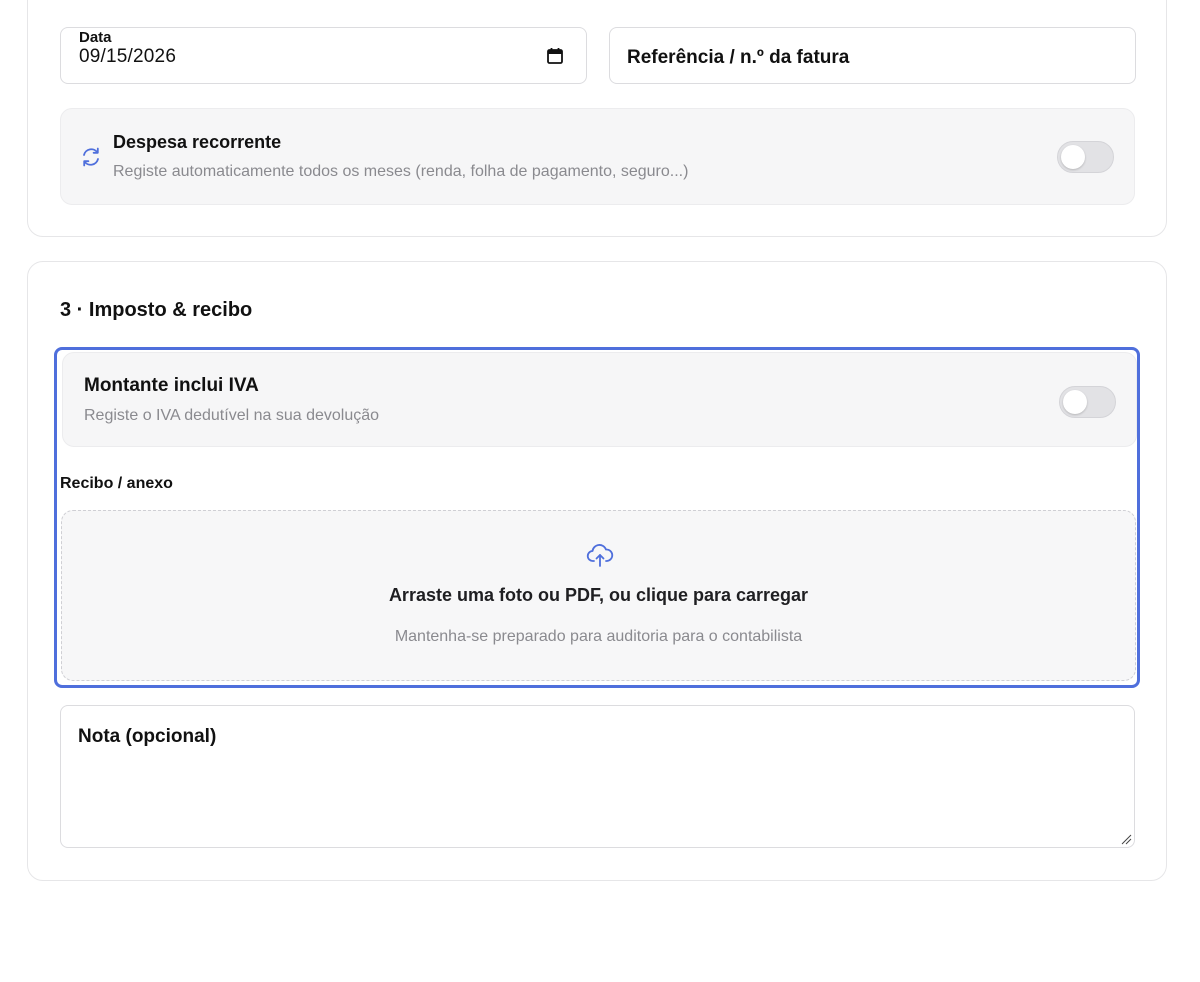  What do you see at coordinates (116, 483) in the screenshot?
I see `receipt-label: Recibo / anexo` at bounding box center [116, 483].